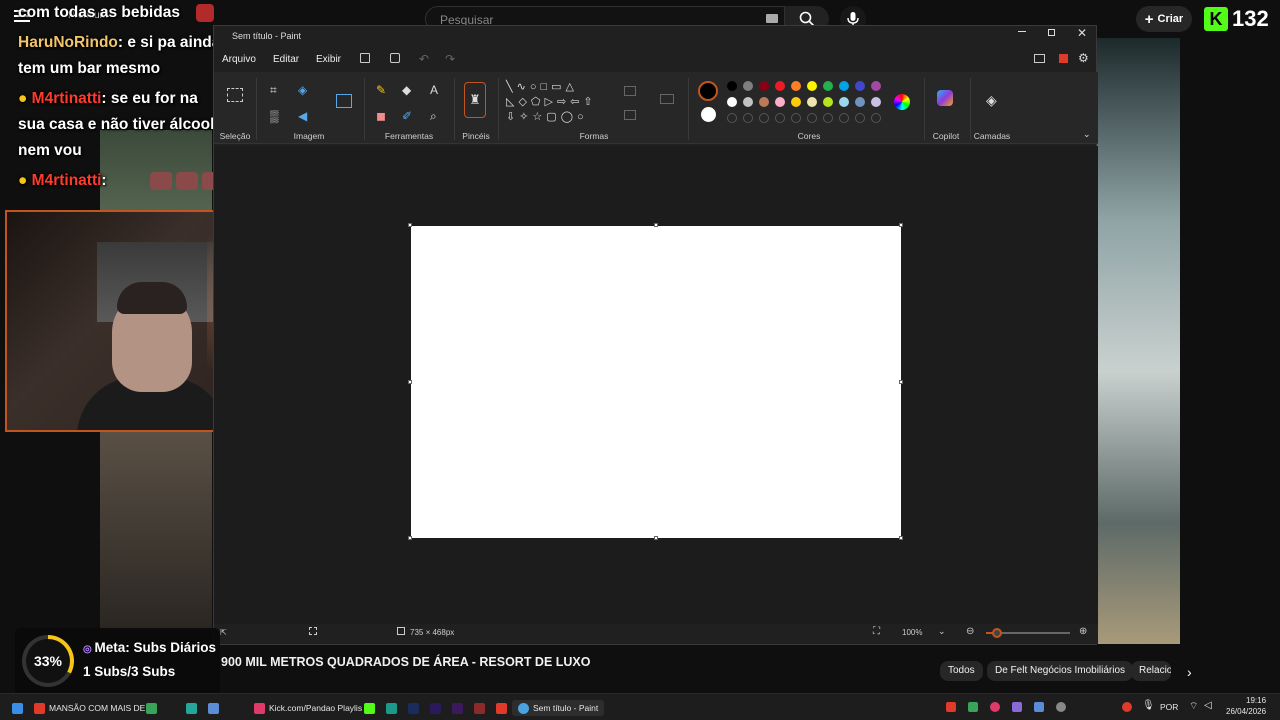 The height and width of the screenshot is (720, 1280). Describe the element at coordinates (1082, 33) in the screenshot. I see `close-icon: ✕` at that location.